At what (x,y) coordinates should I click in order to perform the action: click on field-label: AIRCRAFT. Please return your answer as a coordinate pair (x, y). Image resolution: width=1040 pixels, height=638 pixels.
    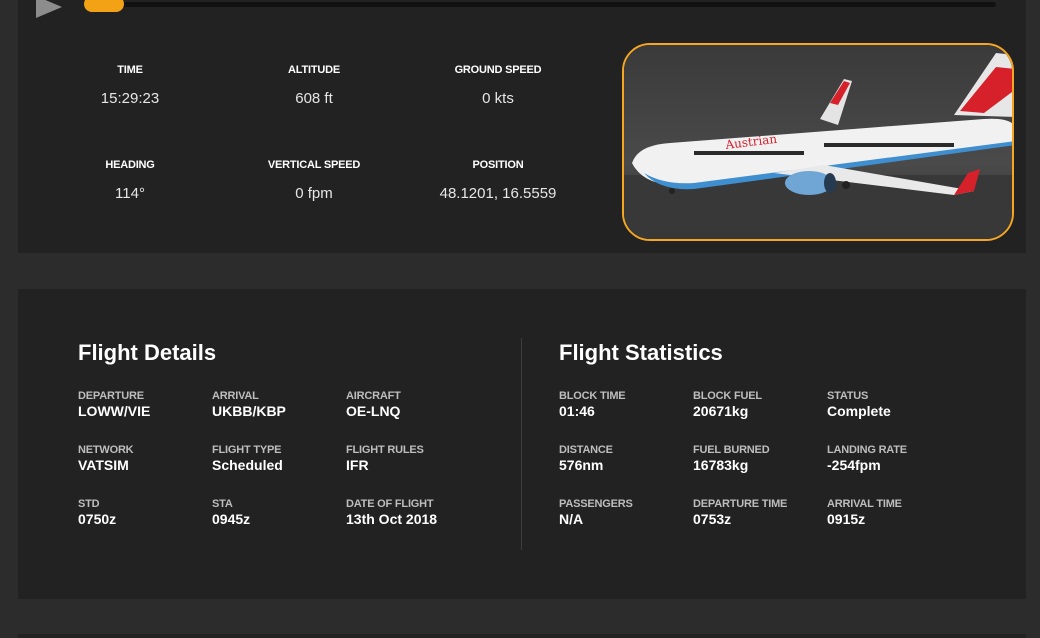
    Looking at the image, I should click on (373, 396).